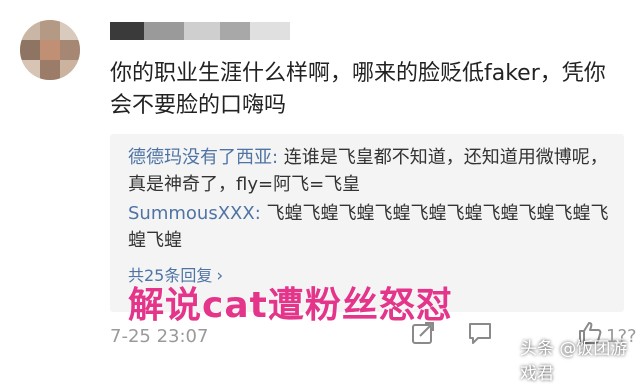 The width and height of the screenshot is (640, 384). Describe the element at coordinates (480, 333) in the screenshot. I see `comment-icon` at that location.